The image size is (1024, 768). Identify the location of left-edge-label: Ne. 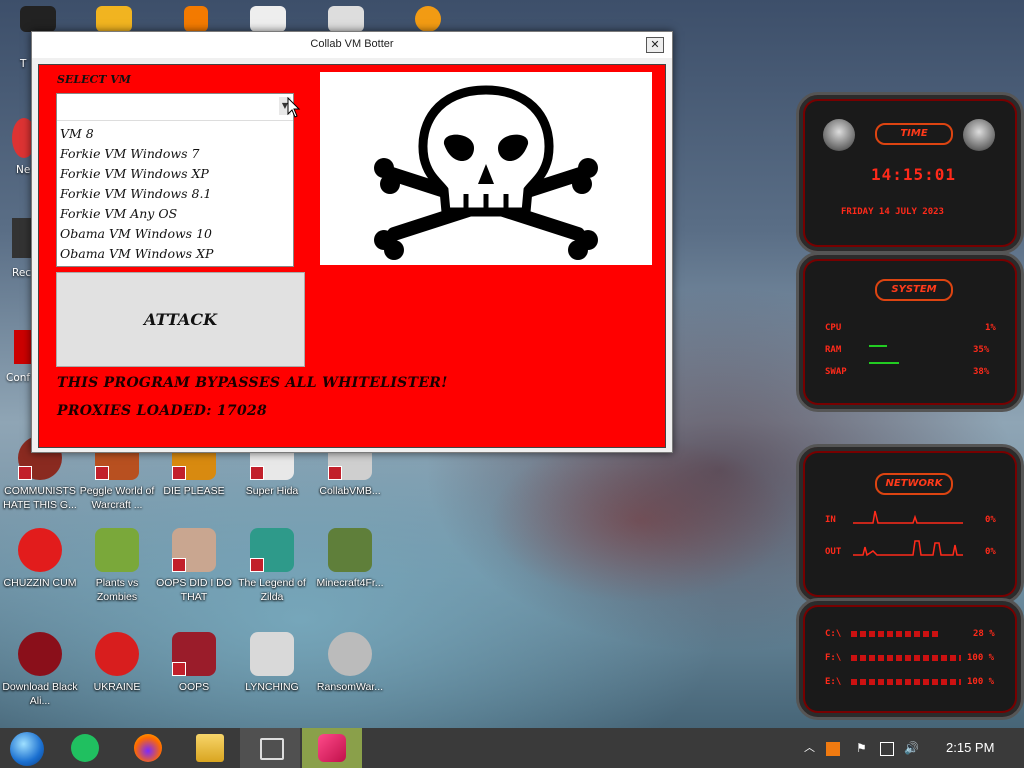
(23, 170).